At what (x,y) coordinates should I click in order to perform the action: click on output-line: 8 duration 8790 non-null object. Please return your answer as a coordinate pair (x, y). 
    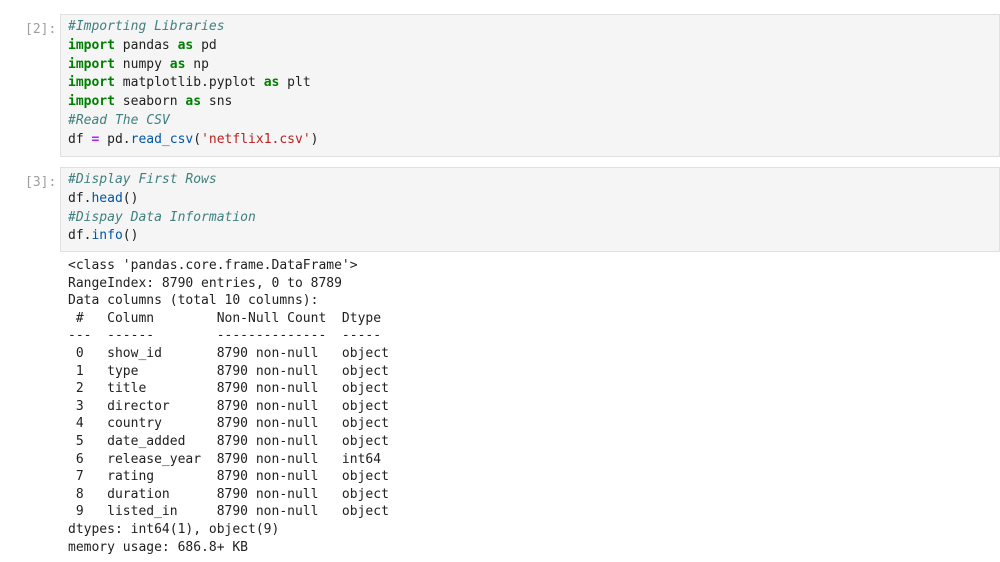
    Looking at the image, I should click on (228, 494).